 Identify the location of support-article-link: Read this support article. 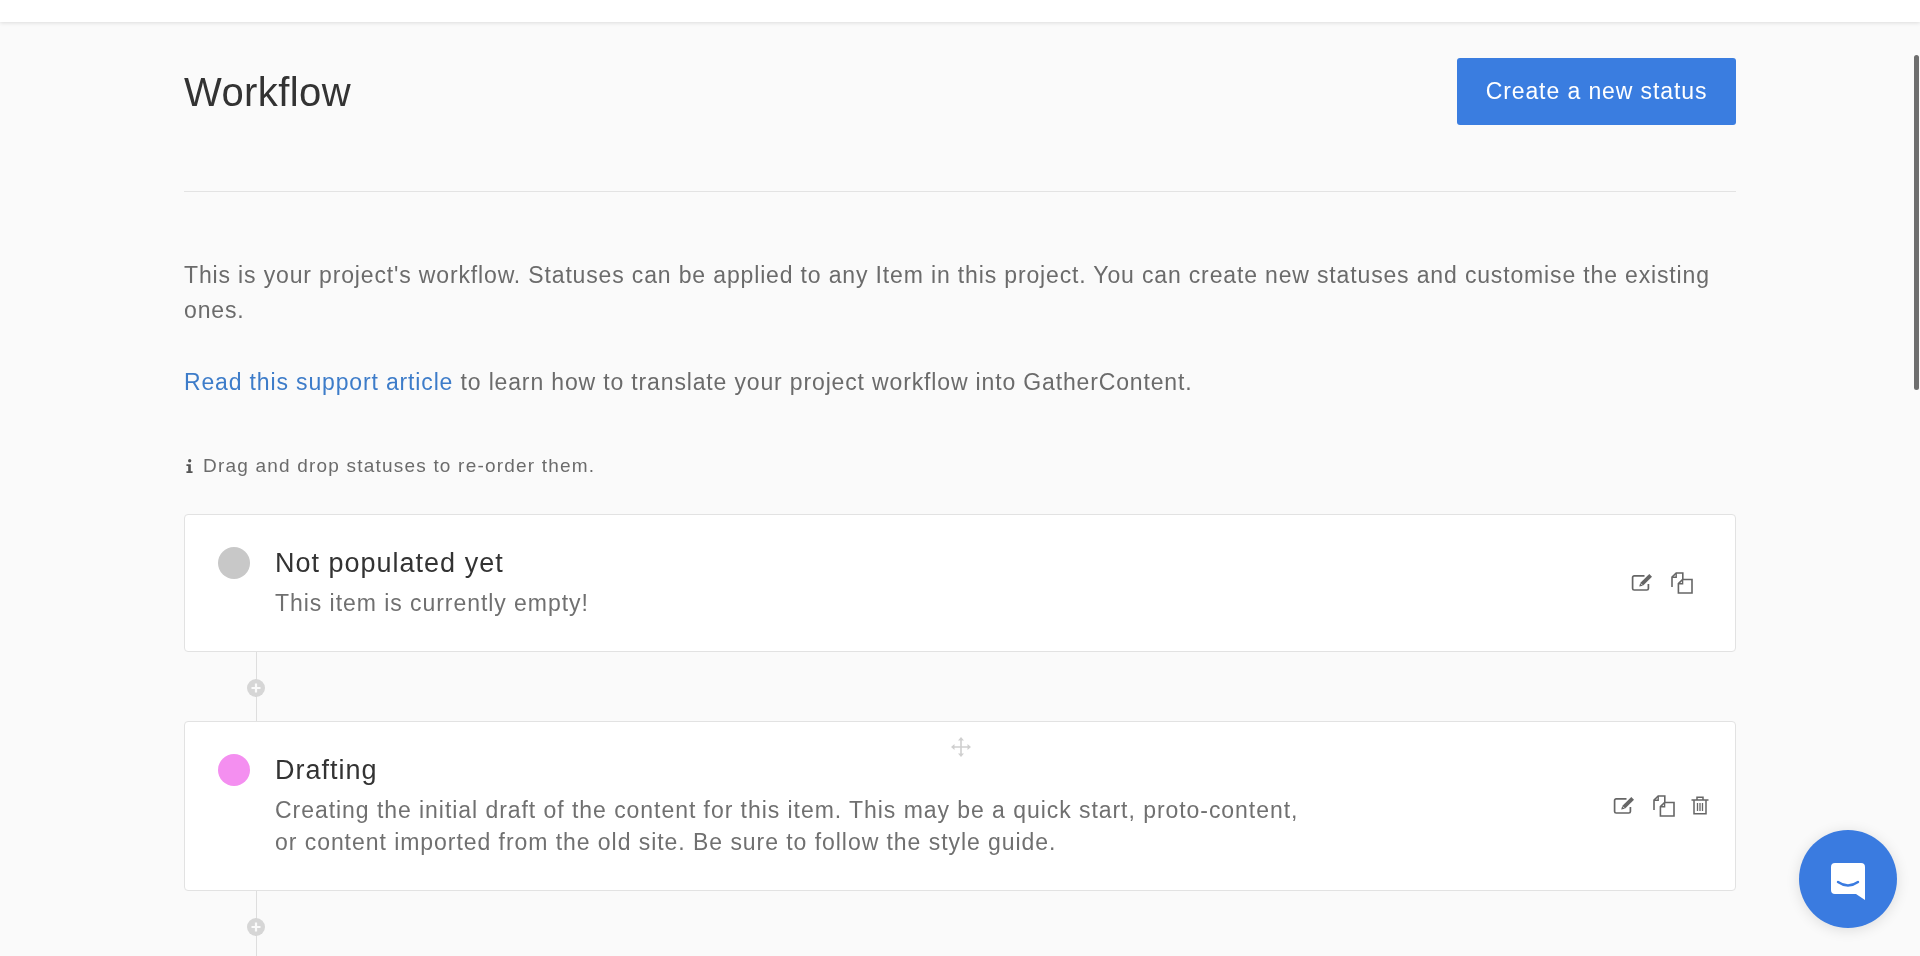
(319, 382).